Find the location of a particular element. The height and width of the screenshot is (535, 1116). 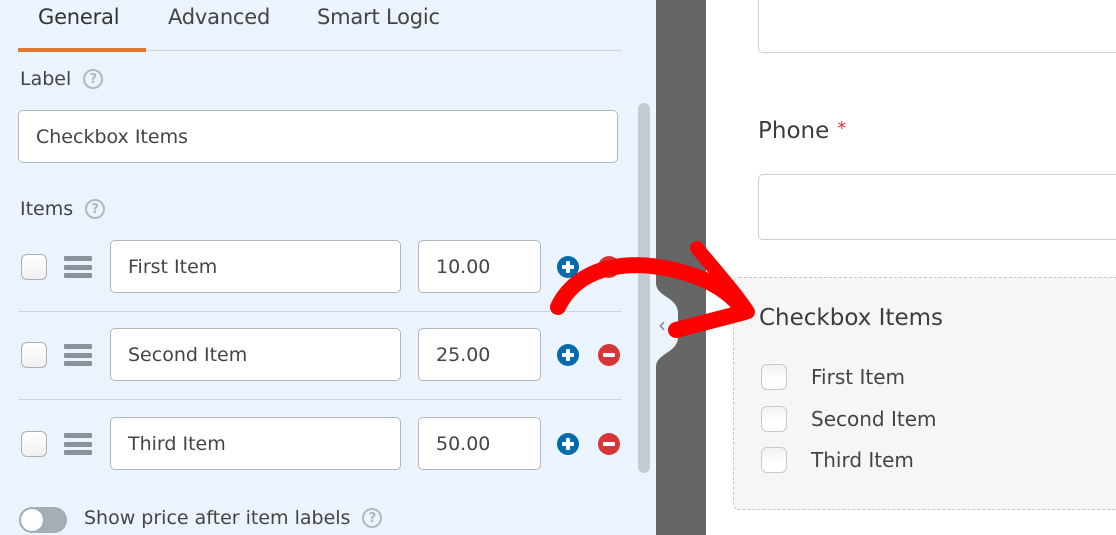

panel-scrollbar is located at coordinates (644, 288).